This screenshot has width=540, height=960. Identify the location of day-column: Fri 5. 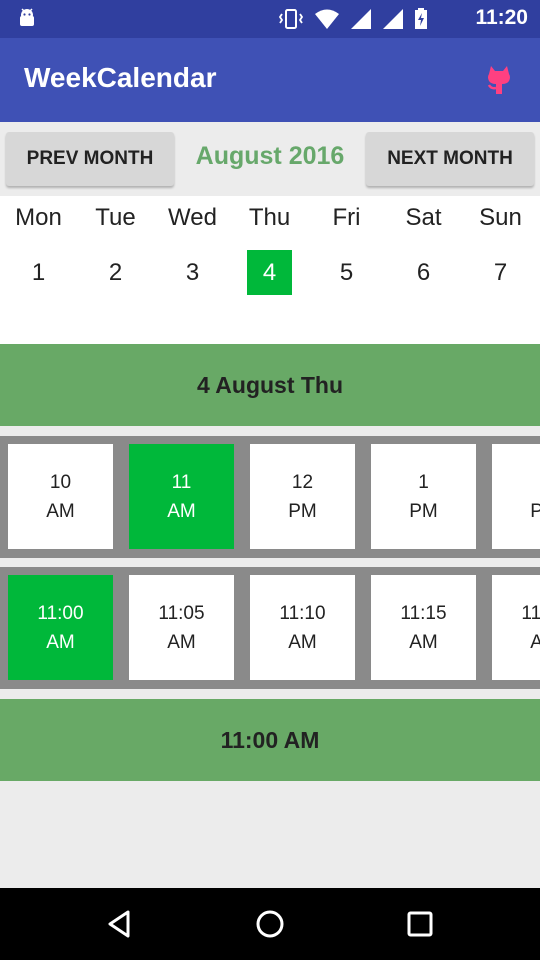
(346, 245).